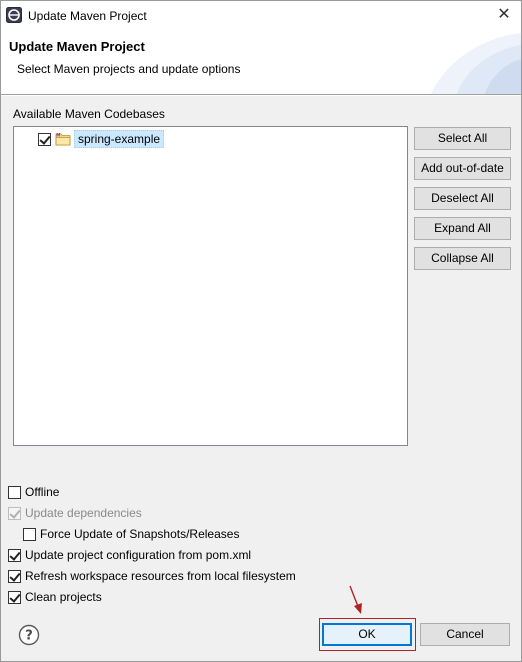  Describe the element at coordinates (58, 134) in the screenshot. I see `svg-text: M` at that location.